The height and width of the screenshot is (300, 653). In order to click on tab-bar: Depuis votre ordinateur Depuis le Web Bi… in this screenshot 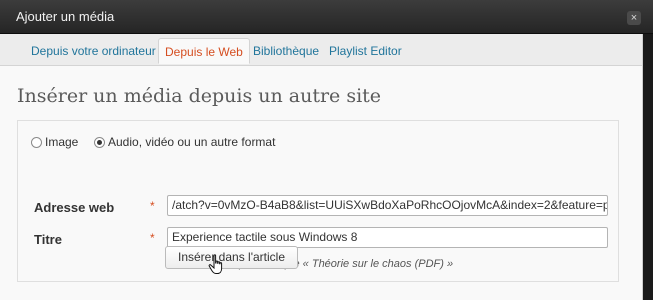, I will do `click(321, 50)`.